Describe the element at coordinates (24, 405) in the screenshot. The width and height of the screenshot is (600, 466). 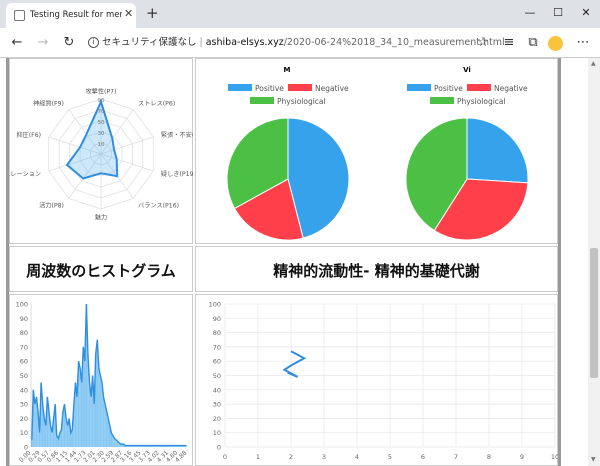
I see `hist-y-tick: 30` at that location.